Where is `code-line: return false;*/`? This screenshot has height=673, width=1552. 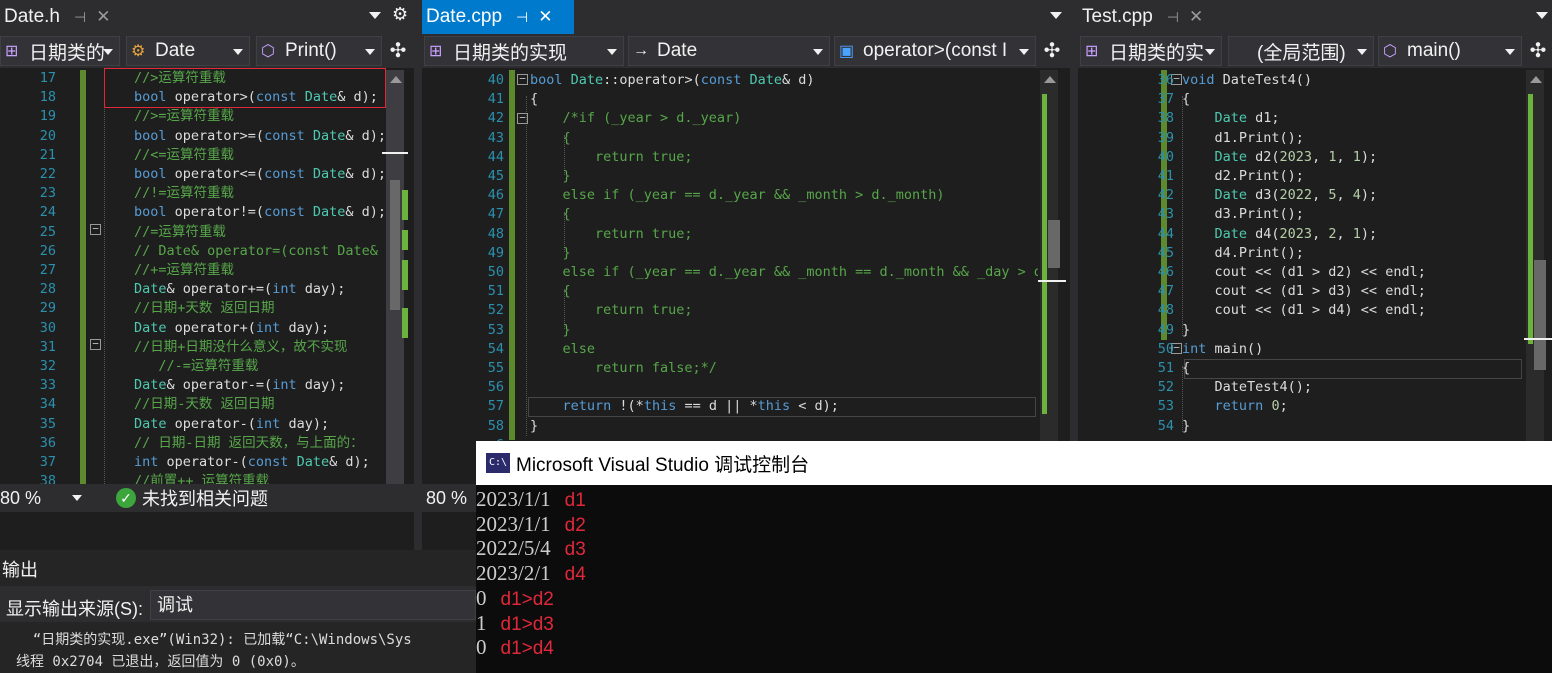 code-line: return false;*/ is located at coordinates (623, 368).